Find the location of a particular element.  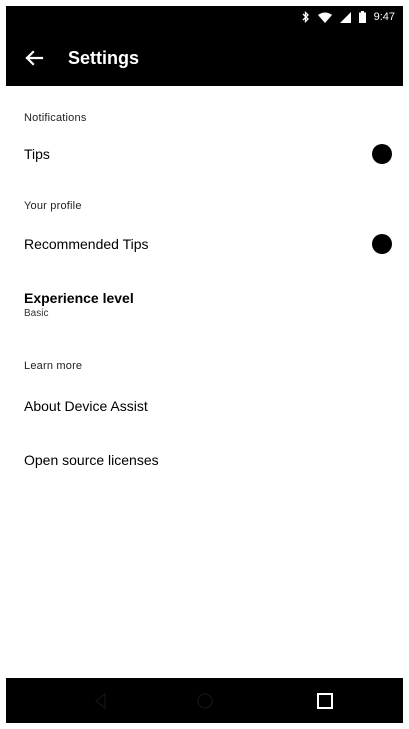

recommended-tips-toggle is located at coordinates (382, 244).